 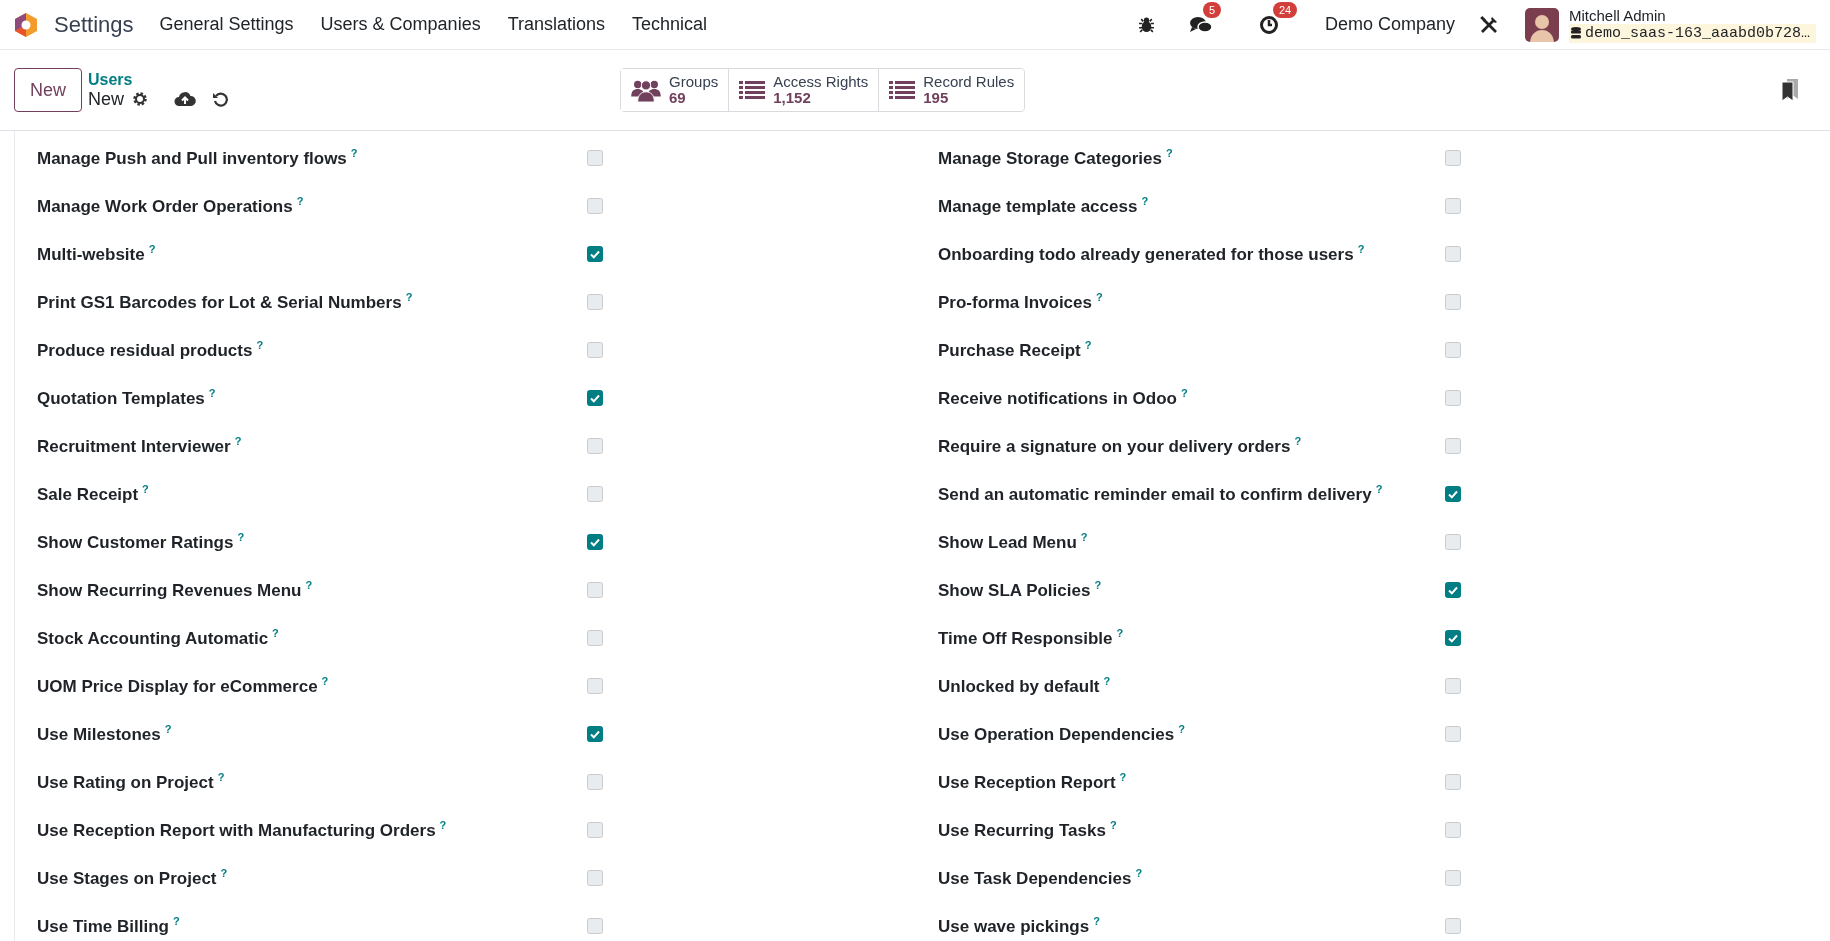 What do you see at coordinates (158, 79) in the screenshot?
I see `breadcrumb-link: Users` at bounding box center [158, 79].